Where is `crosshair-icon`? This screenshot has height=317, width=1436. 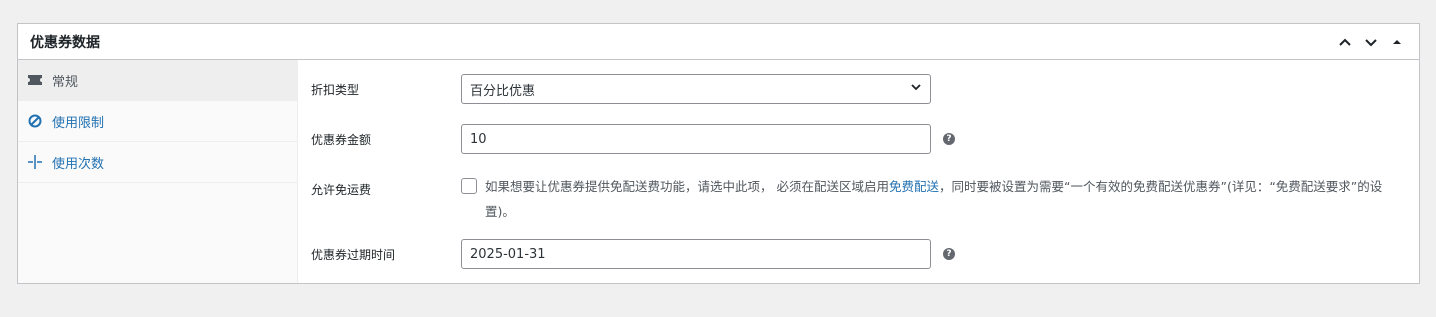
crosshair-icon is located at coordinates (35, 162).